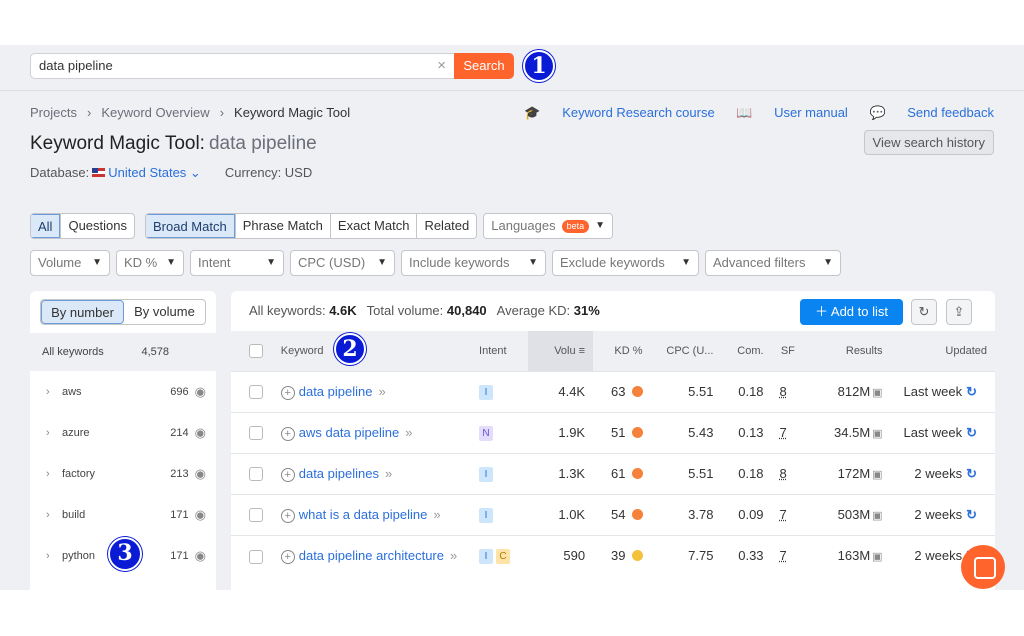 Image resolution: width=1024 pixels, height=636 pixels. I want to click on column-header: Keyword, so click(372, 351).